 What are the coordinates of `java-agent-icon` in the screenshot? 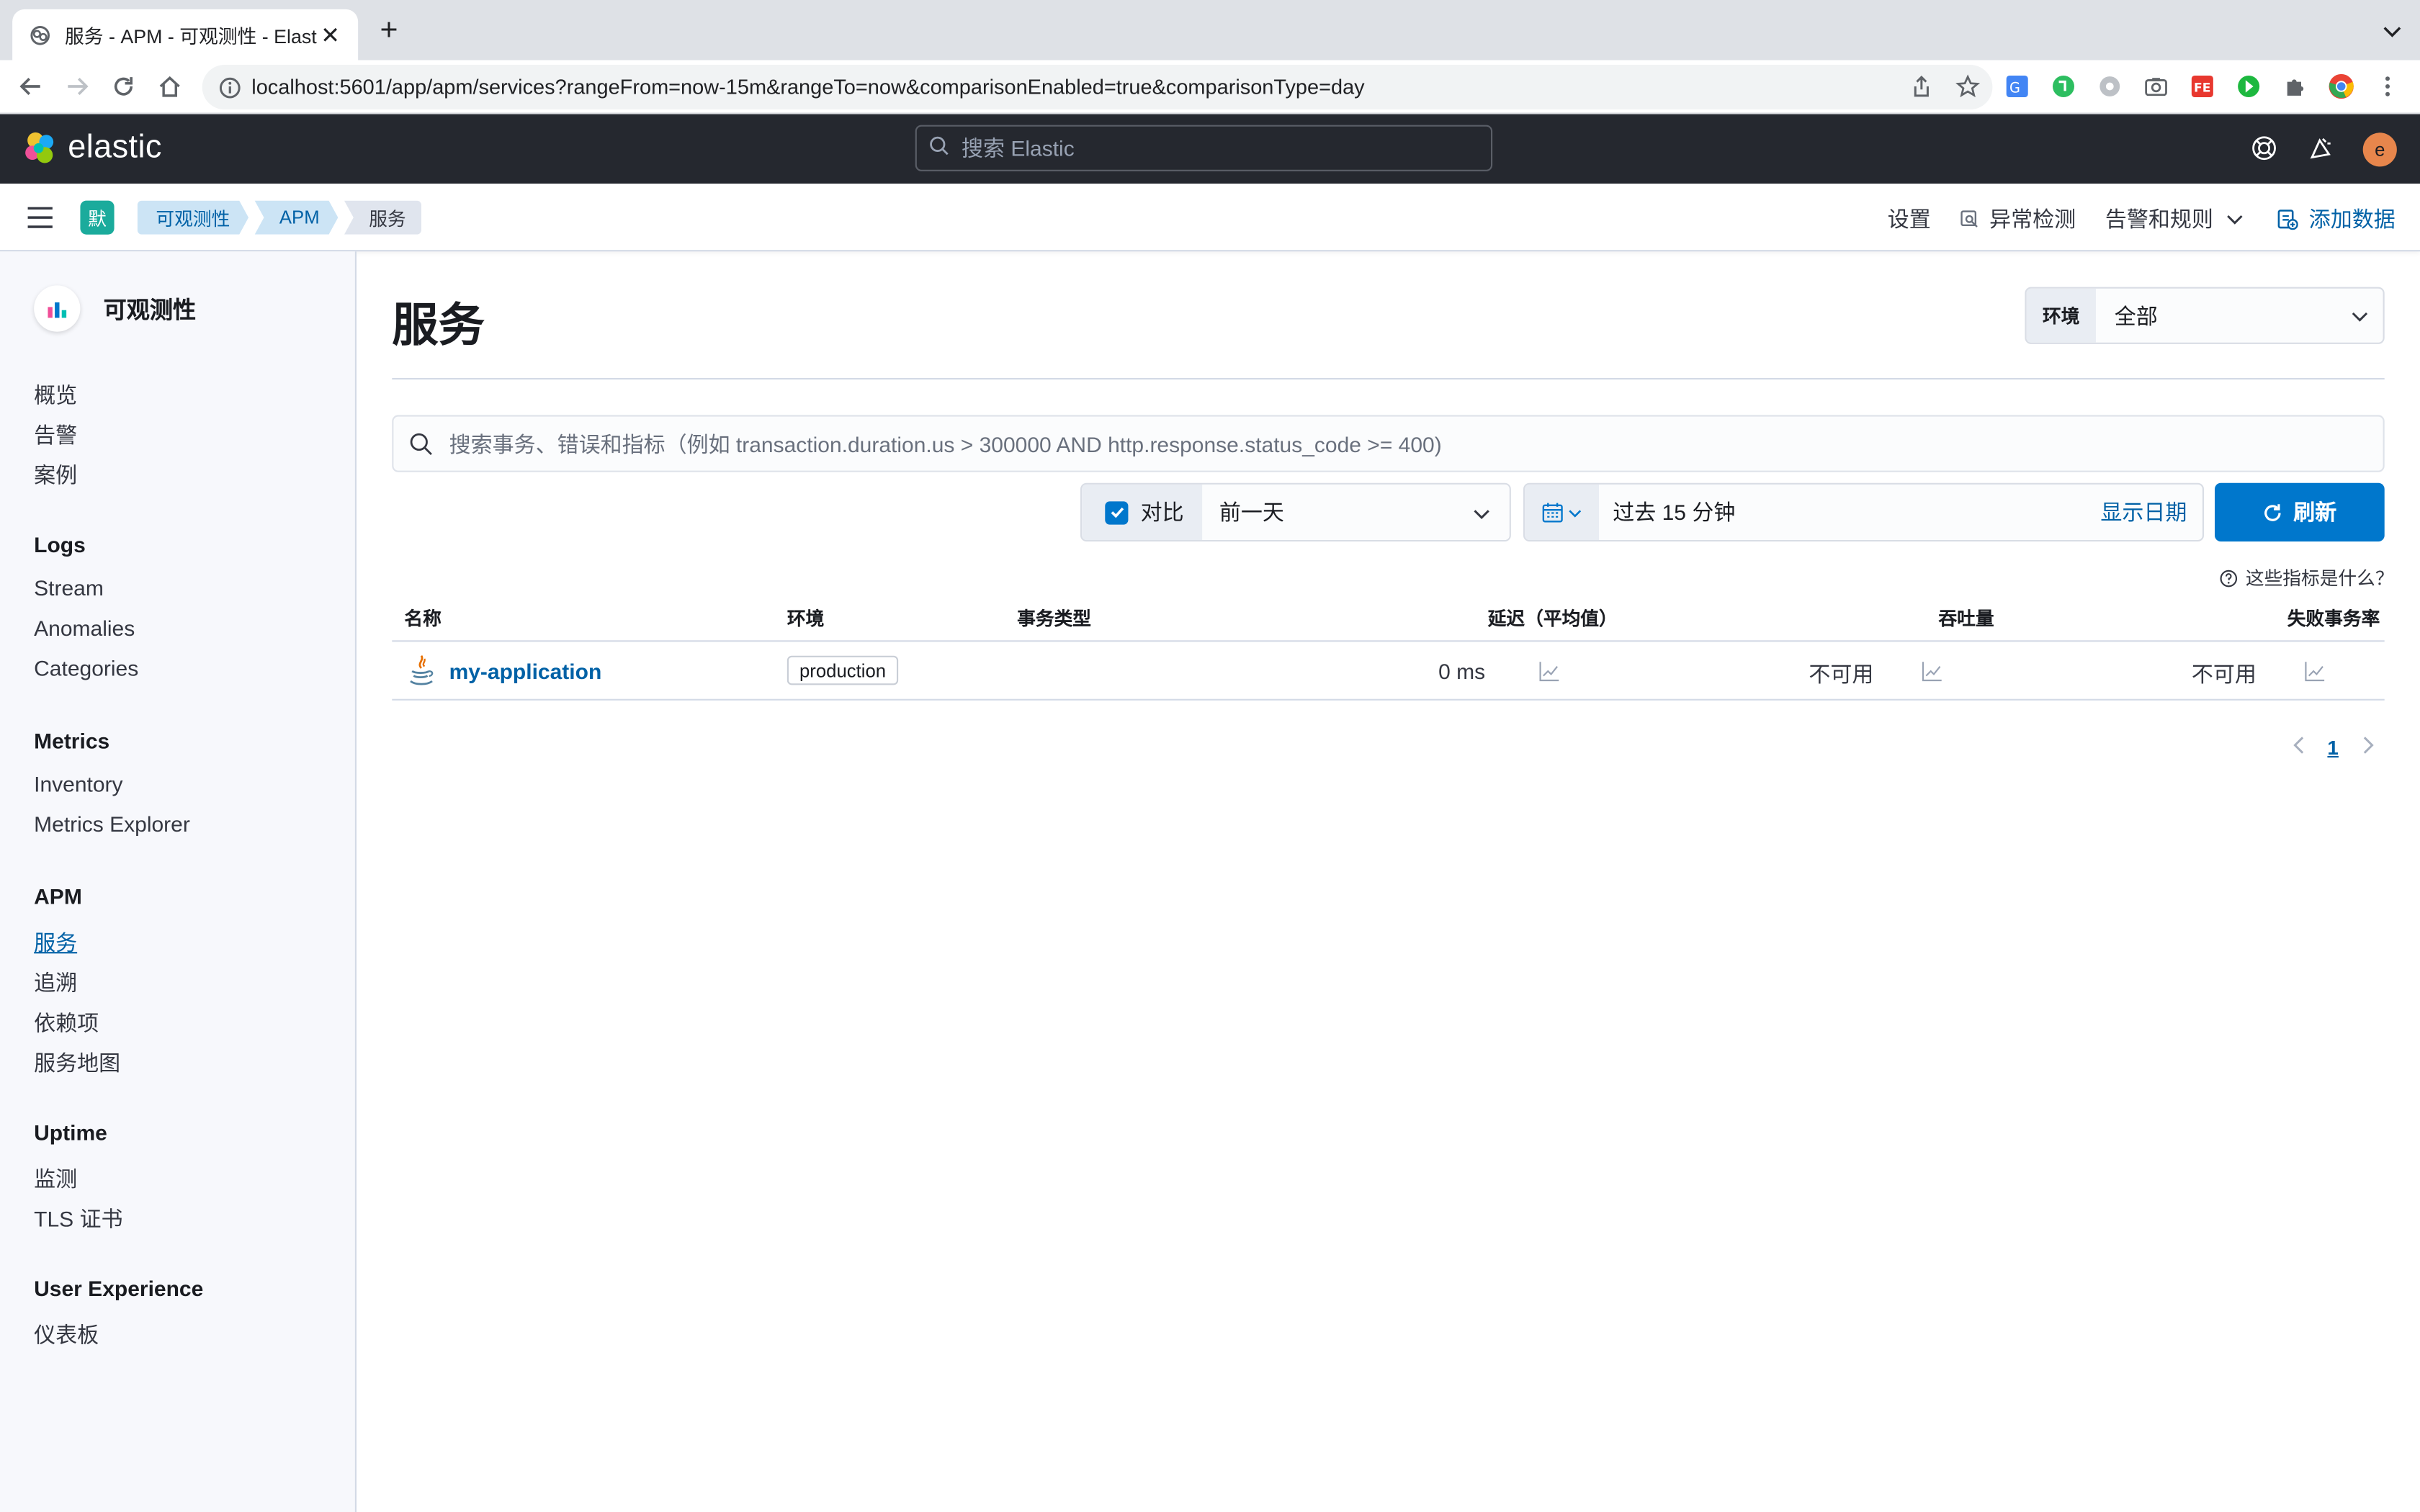 It's located at (422, 669).